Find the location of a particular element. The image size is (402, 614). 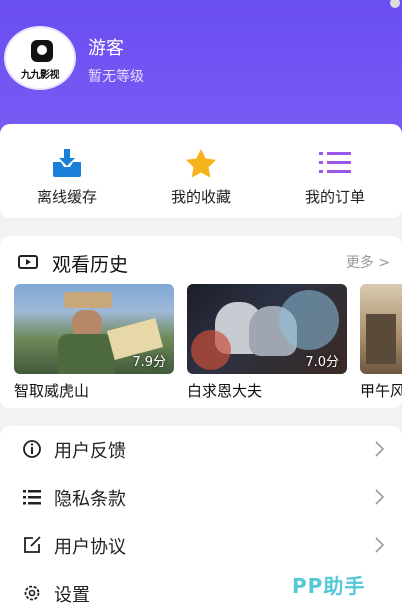

movie-poster: 7.9分 is located at coordinates (94, 329).